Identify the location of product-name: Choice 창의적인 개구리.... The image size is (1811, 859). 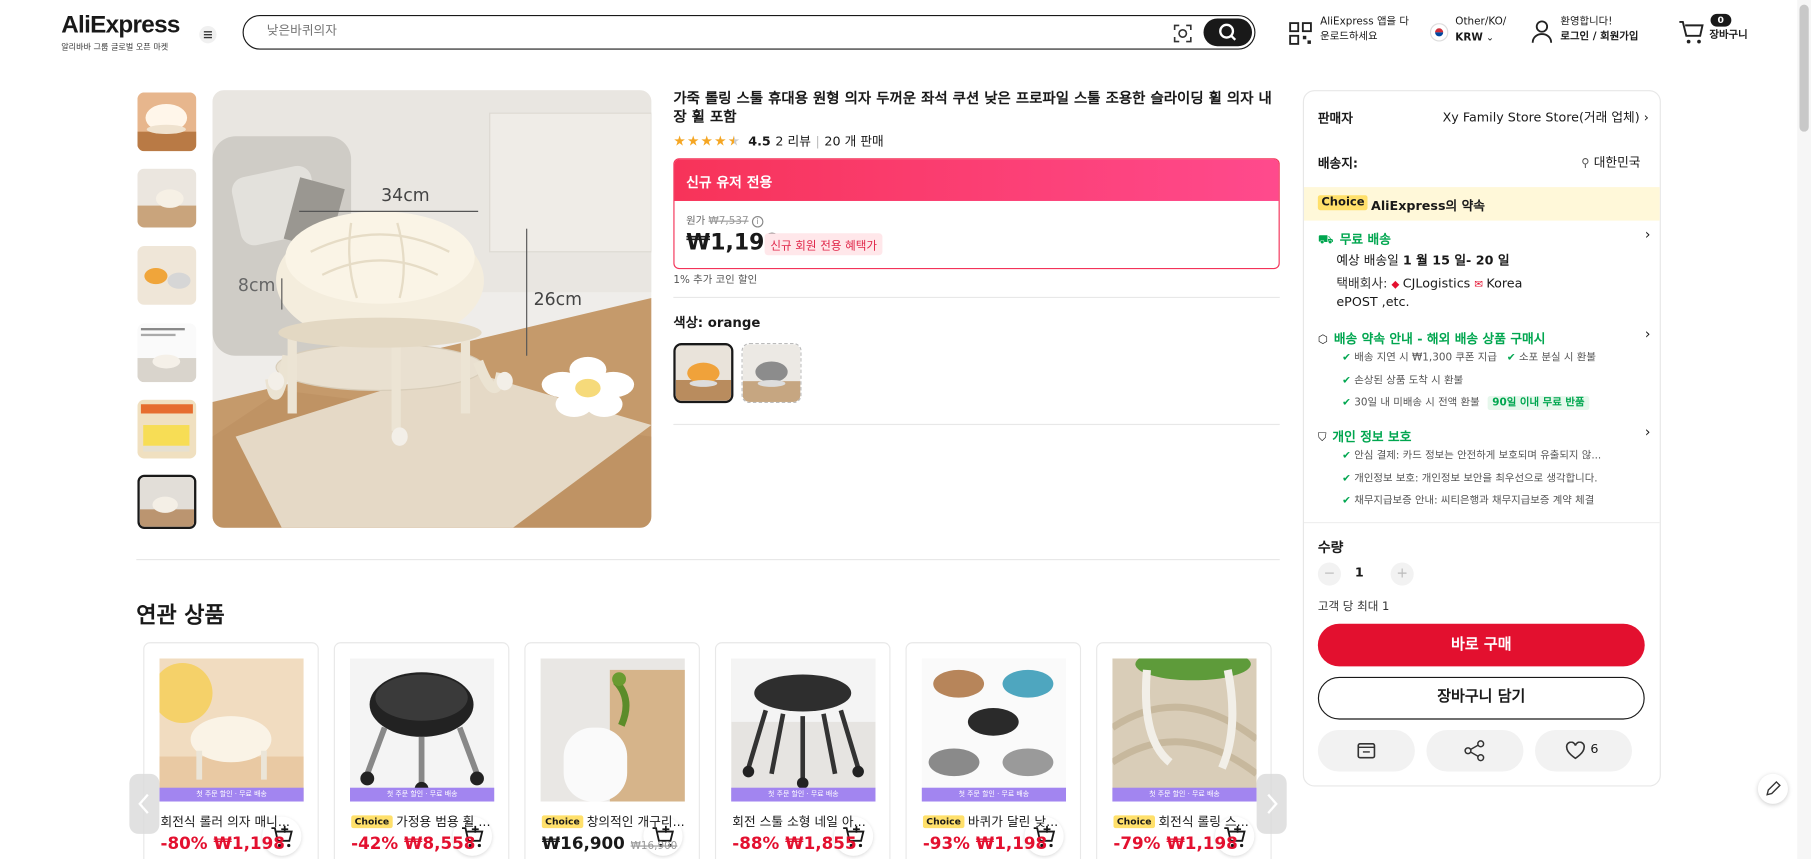
(616, 821).